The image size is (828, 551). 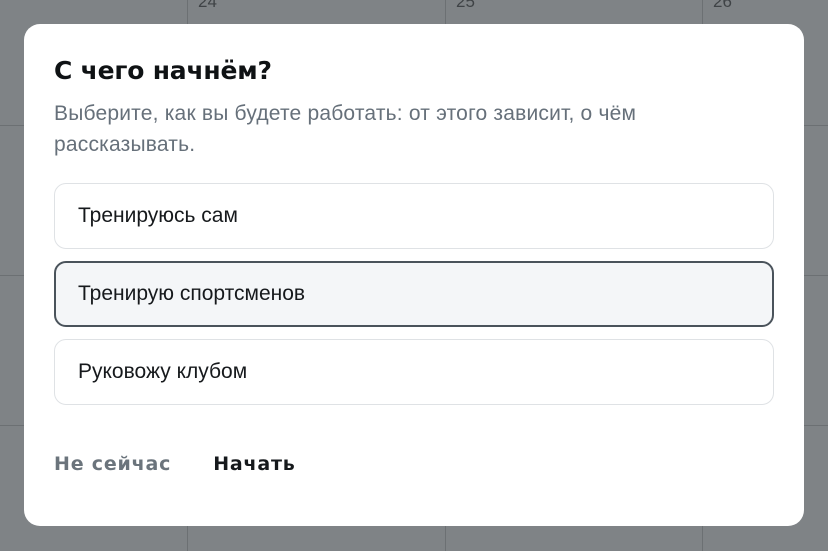 I want to click on option-label: Тренирую спортсменов, so click(x=192, y=293).